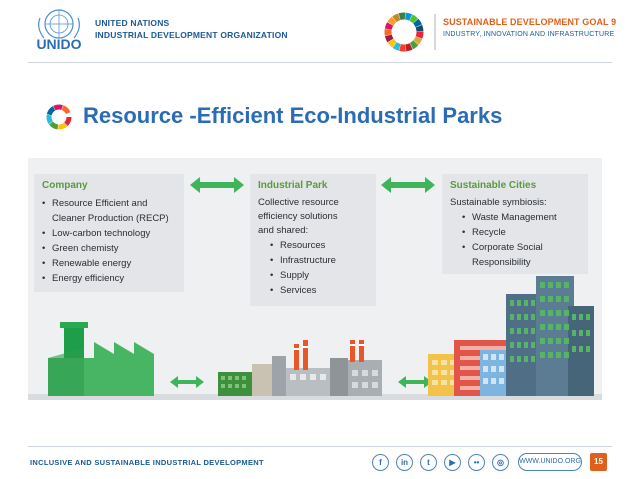 The width and height of the screenshot is (638, 479). I want to click on instagram-glyph: ◎, so click(500, 462).